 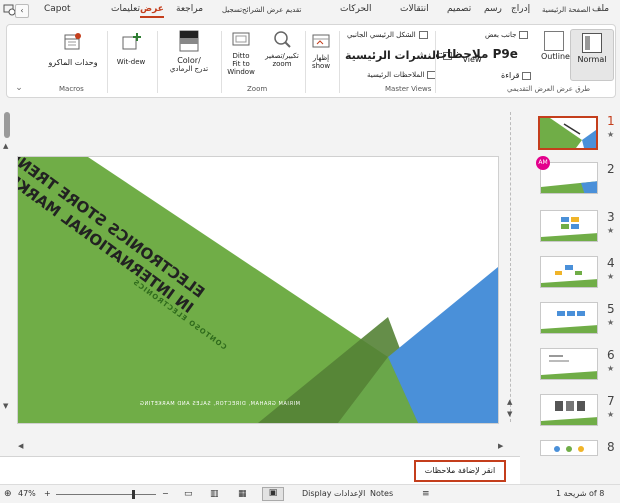 What do you see at coordinates (321, 58) in the screenshot?
I see `show-label: إظهار` at bounding box center [321, 58].